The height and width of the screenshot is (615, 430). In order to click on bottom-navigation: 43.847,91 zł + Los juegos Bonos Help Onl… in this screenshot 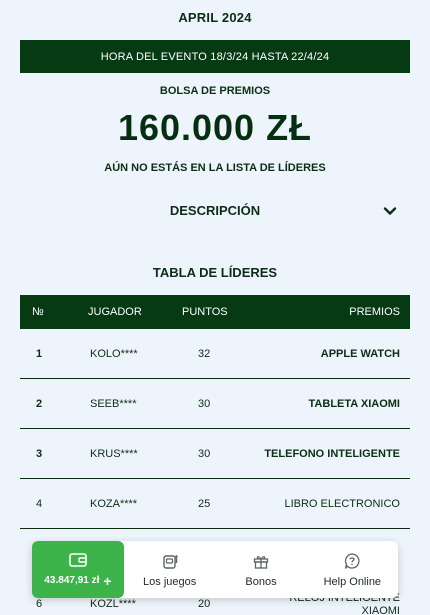, I will do `click(215, 569)`.